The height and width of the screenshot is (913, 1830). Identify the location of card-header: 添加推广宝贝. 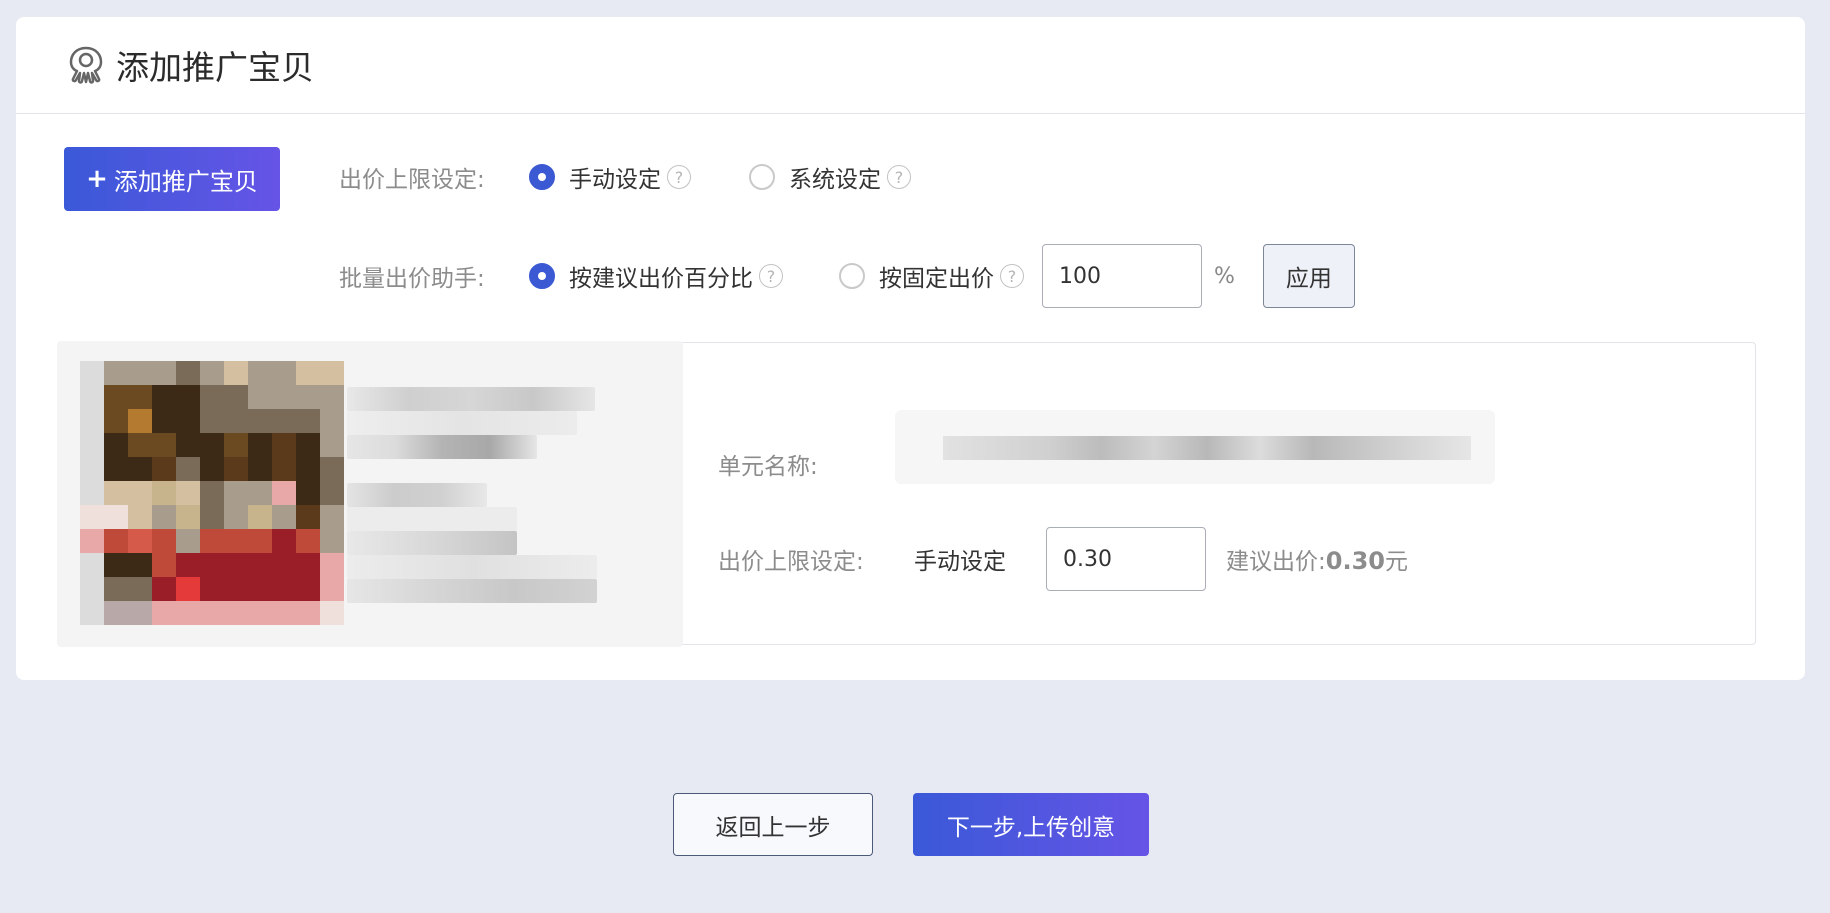
(910, 65).